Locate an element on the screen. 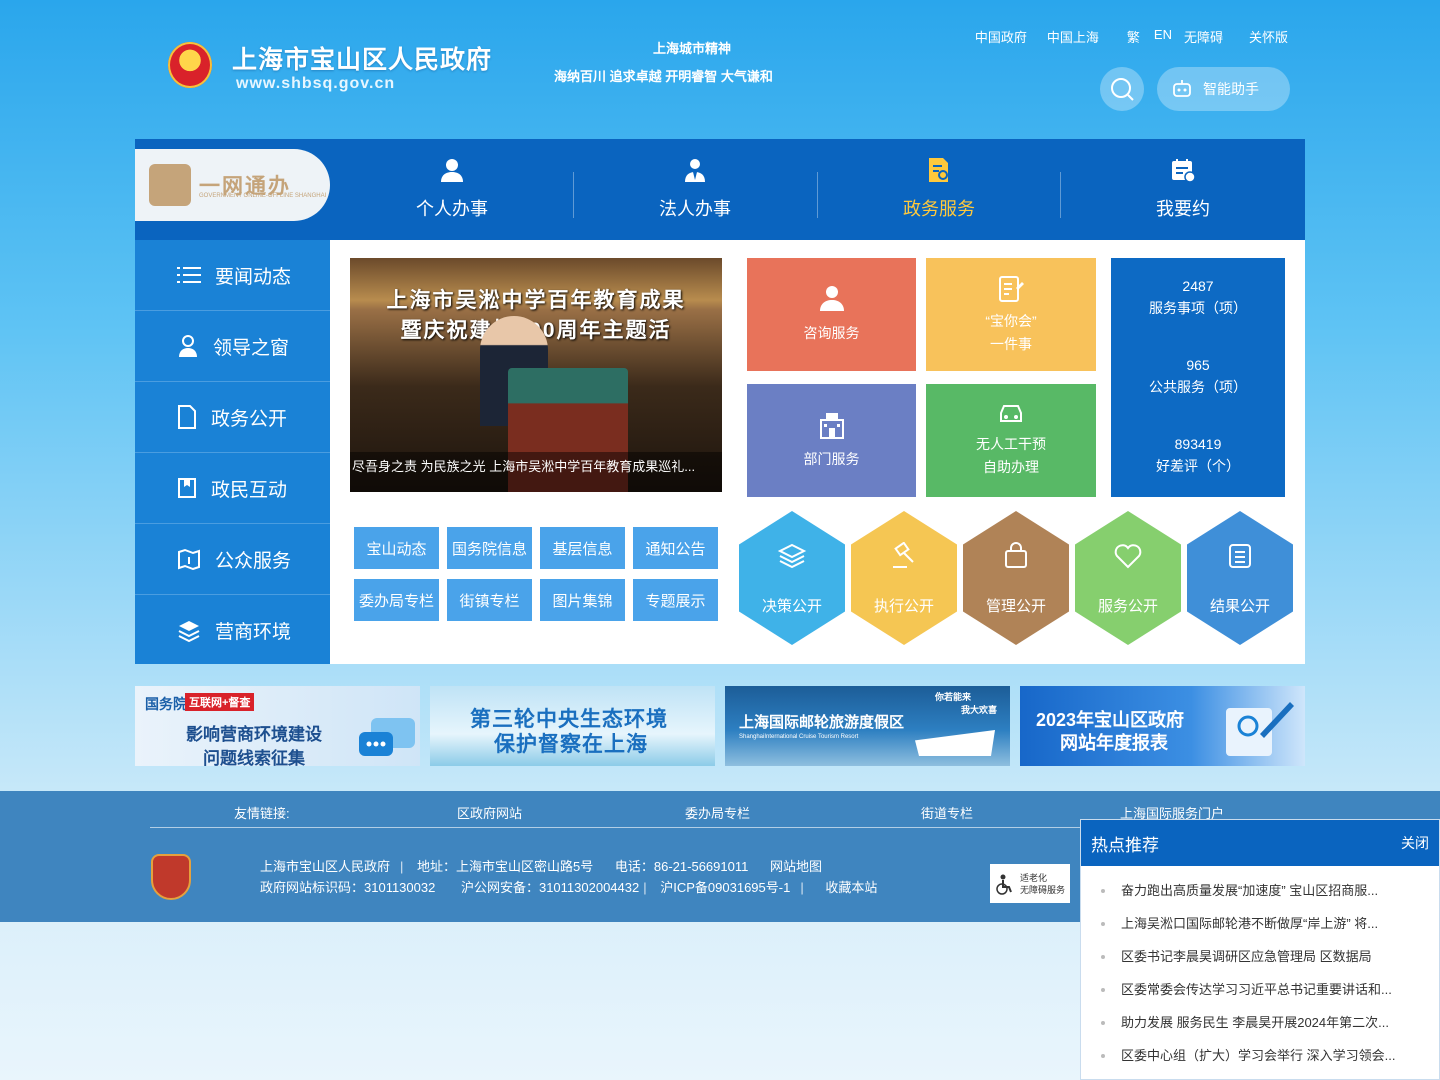  banner-supervision: 国务院 互联网+督查 影响营商环境建设 问题线索征集 is located at coordinates (277, 726).